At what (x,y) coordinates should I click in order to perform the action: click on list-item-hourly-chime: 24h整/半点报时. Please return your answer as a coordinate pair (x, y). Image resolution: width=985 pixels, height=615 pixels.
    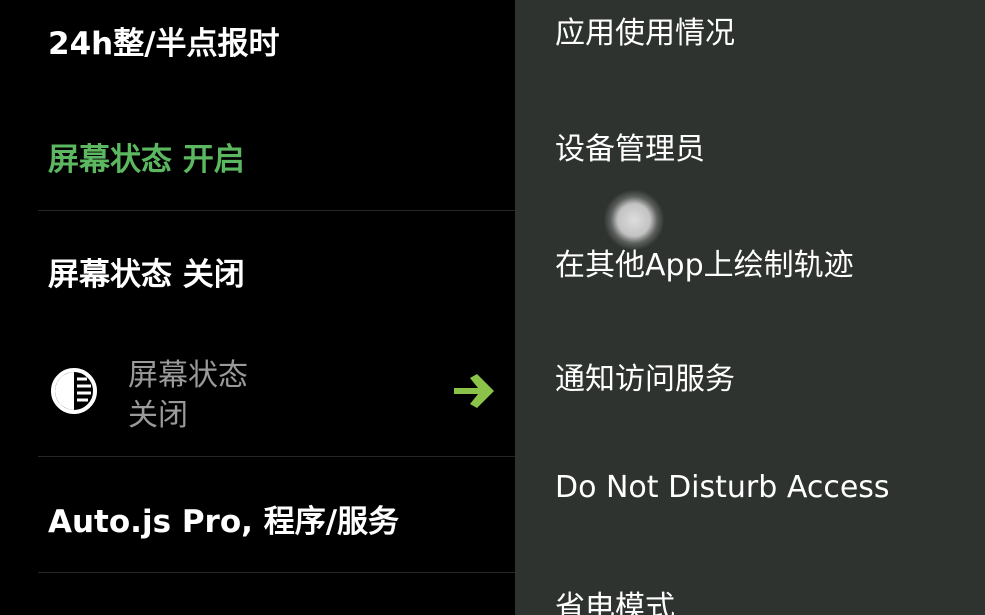
    Looking at the image, I should click on (164, 40).